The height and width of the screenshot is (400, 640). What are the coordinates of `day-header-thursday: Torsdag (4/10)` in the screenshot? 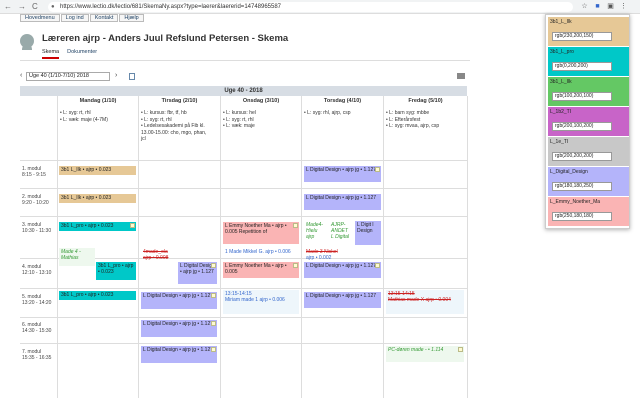 It's located at (342, 102).